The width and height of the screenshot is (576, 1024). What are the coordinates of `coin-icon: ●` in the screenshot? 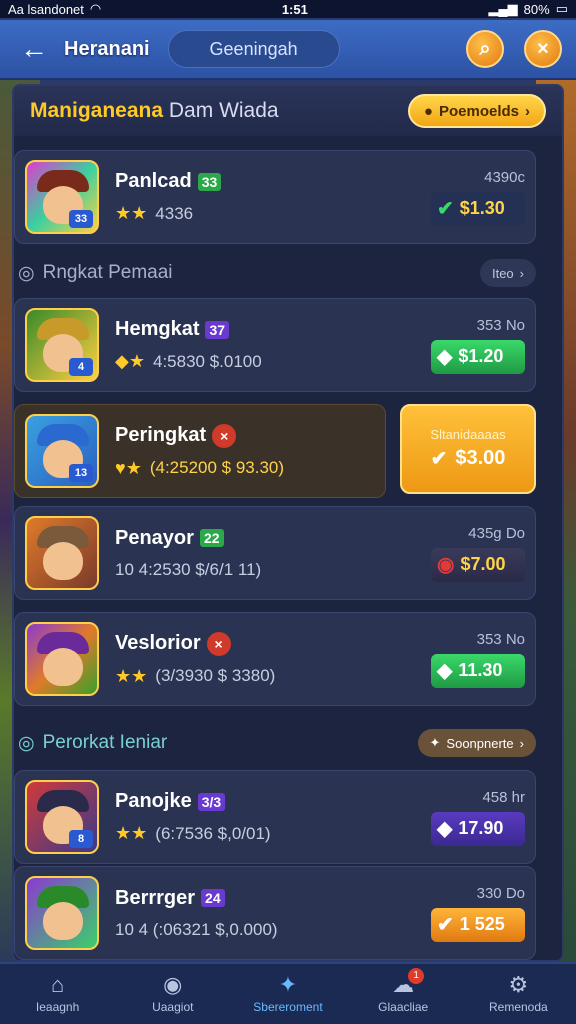 It's located at (428, 111).